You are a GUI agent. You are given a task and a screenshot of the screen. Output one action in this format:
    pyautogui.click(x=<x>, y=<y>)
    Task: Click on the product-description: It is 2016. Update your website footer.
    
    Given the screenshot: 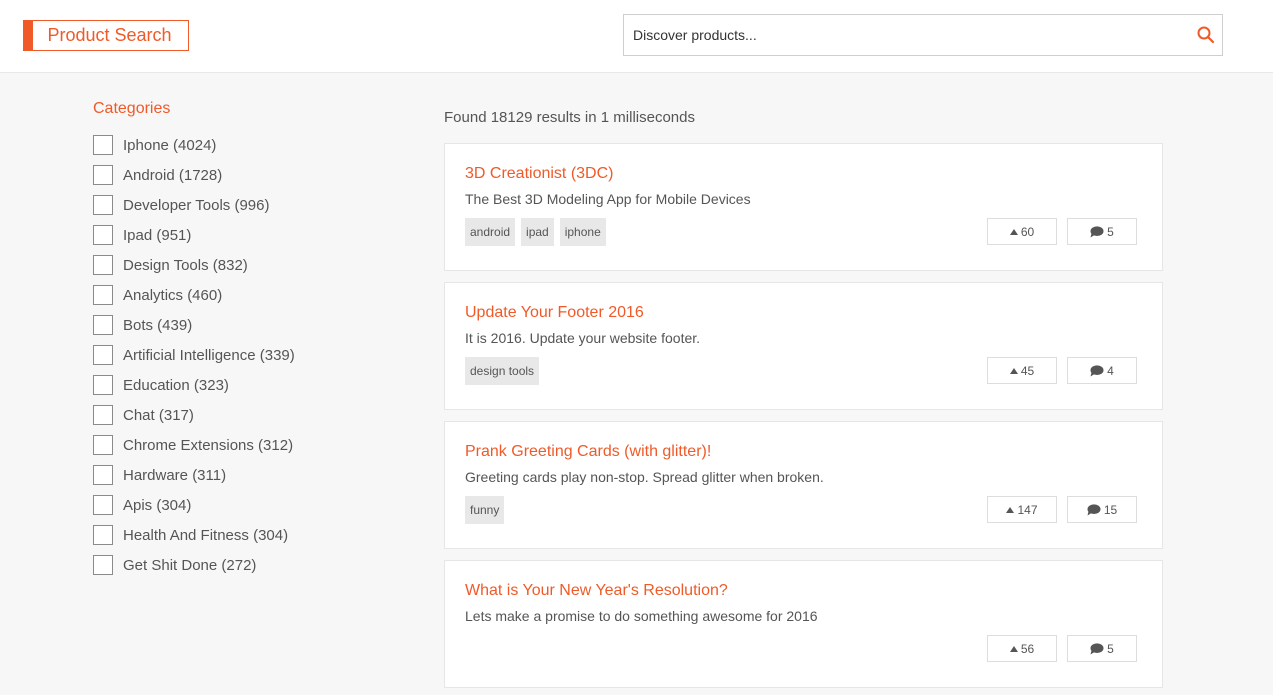 What is the action you would take?
    pyautogui.click(x=583, y=338)
    